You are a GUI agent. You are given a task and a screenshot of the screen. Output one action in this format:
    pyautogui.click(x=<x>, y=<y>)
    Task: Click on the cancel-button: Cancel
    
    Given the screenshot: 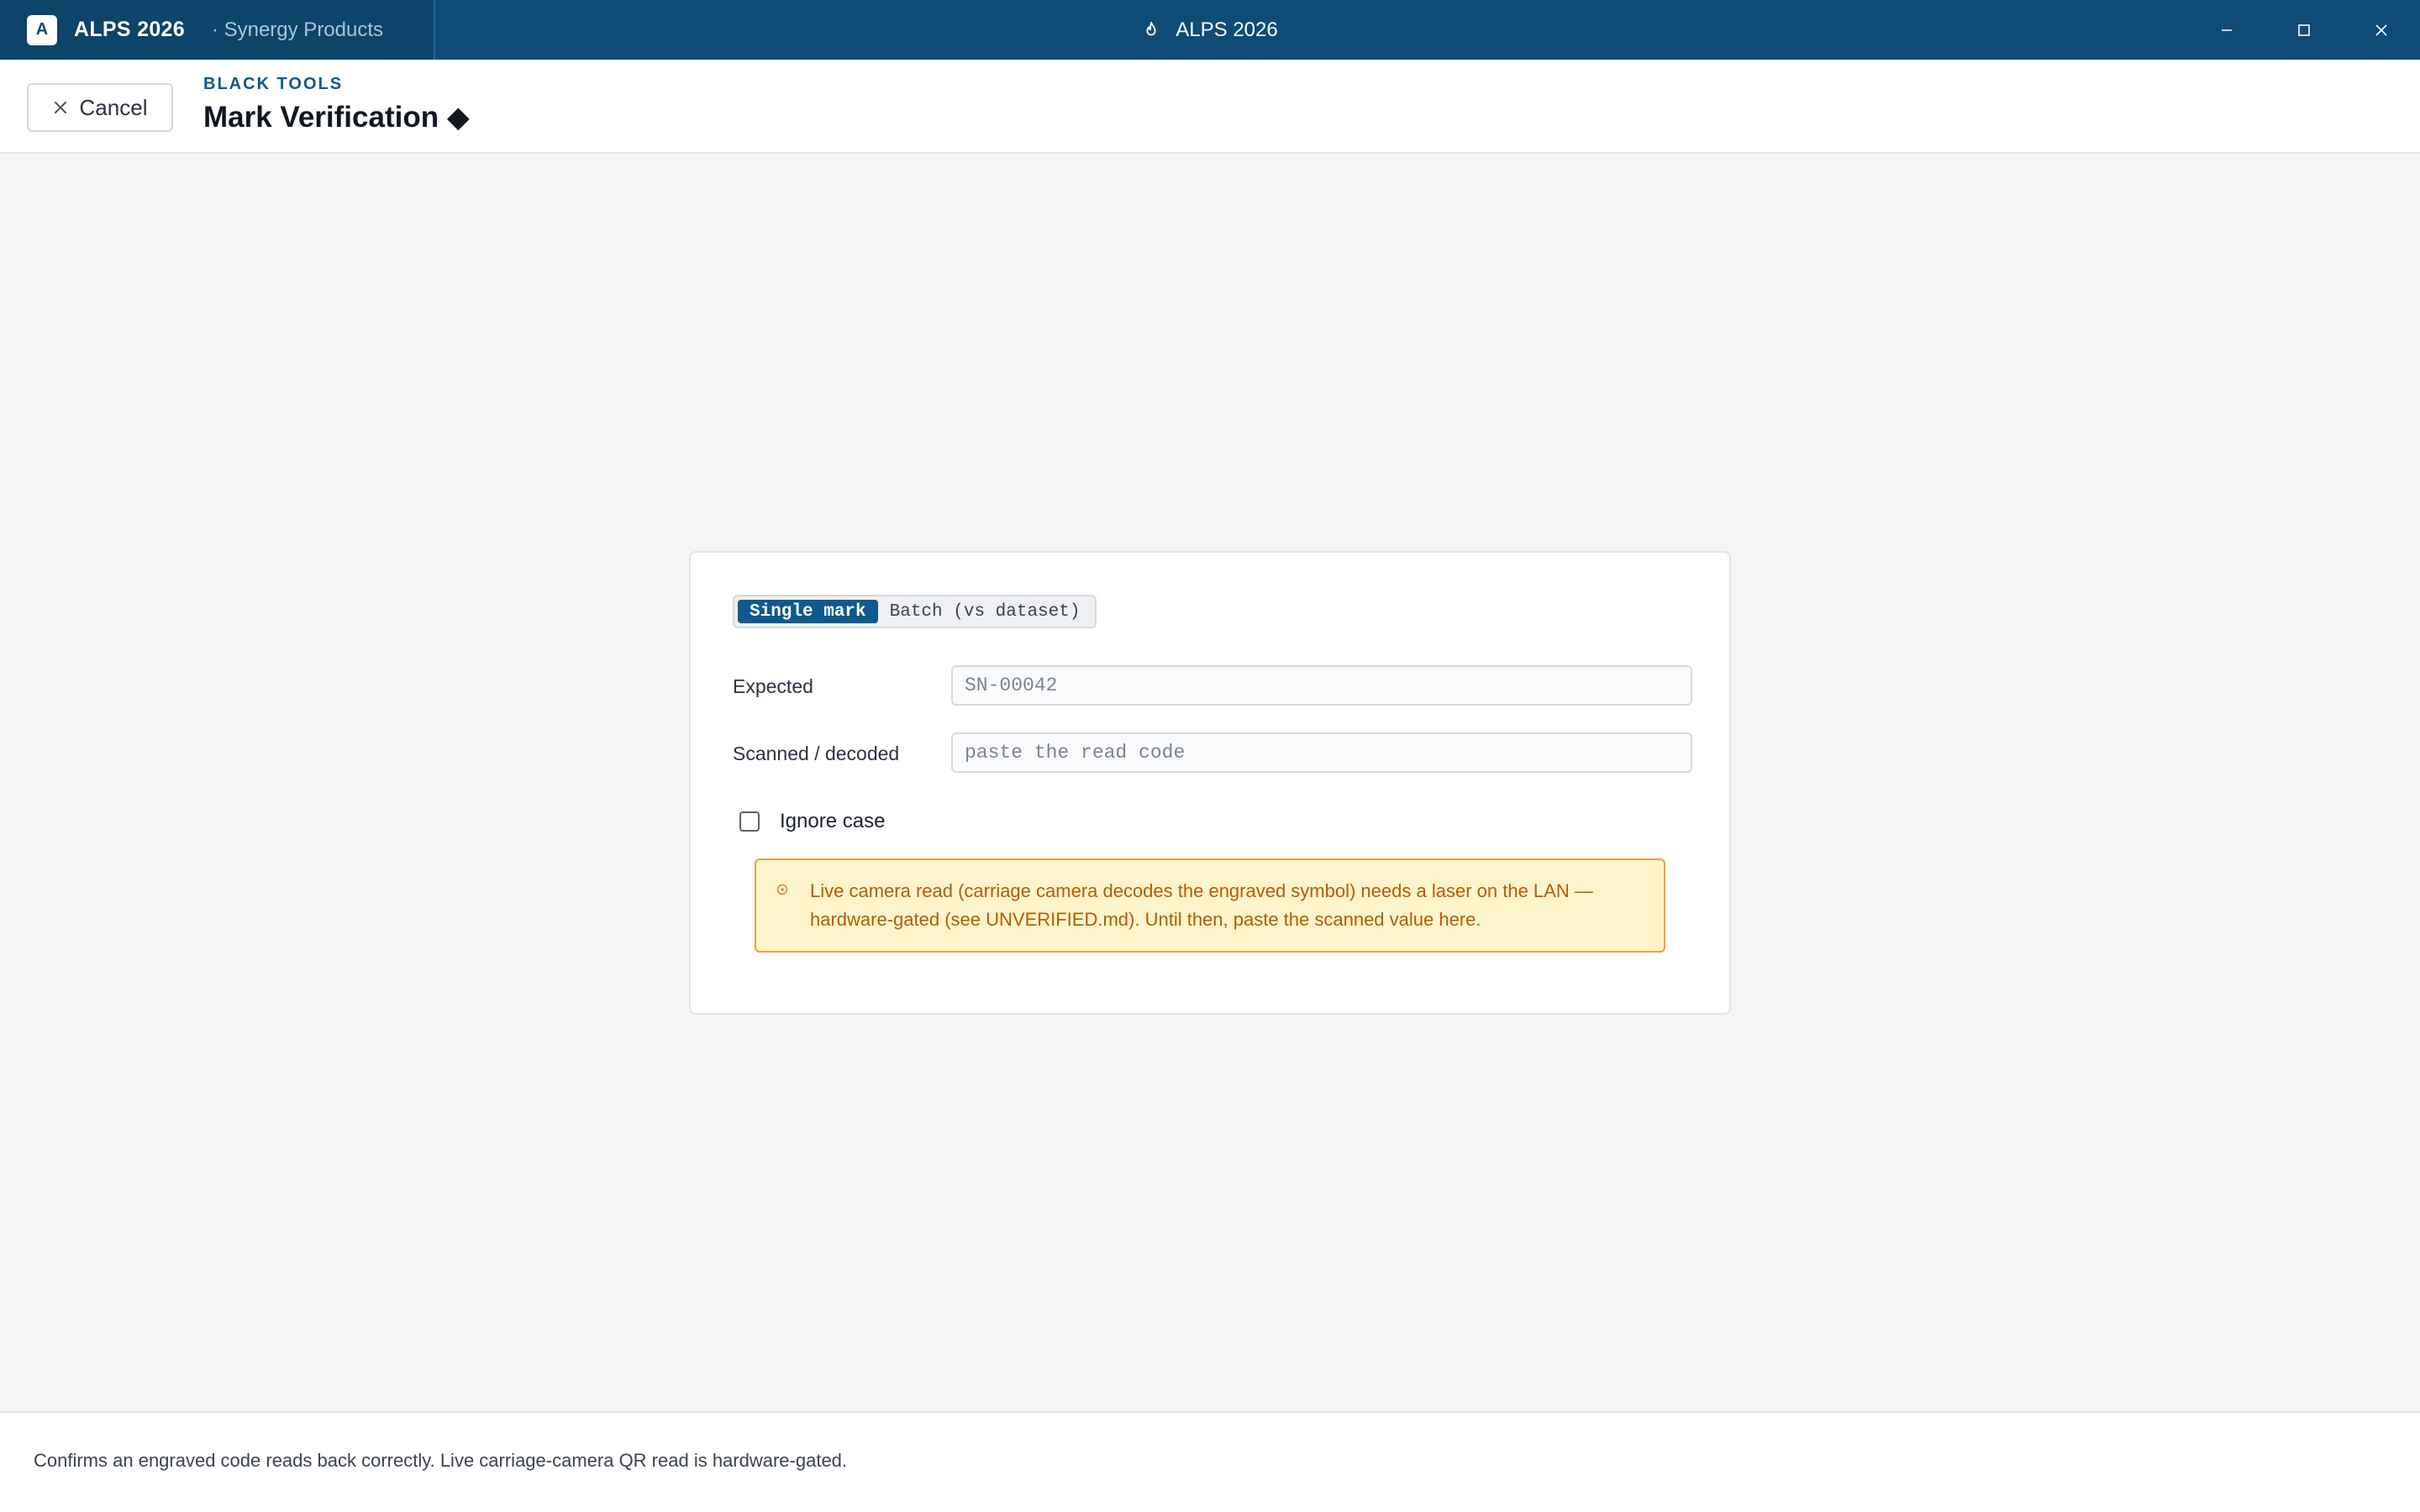 What is the action you would take?
    pyautogui.click(x=100, y=107)
    